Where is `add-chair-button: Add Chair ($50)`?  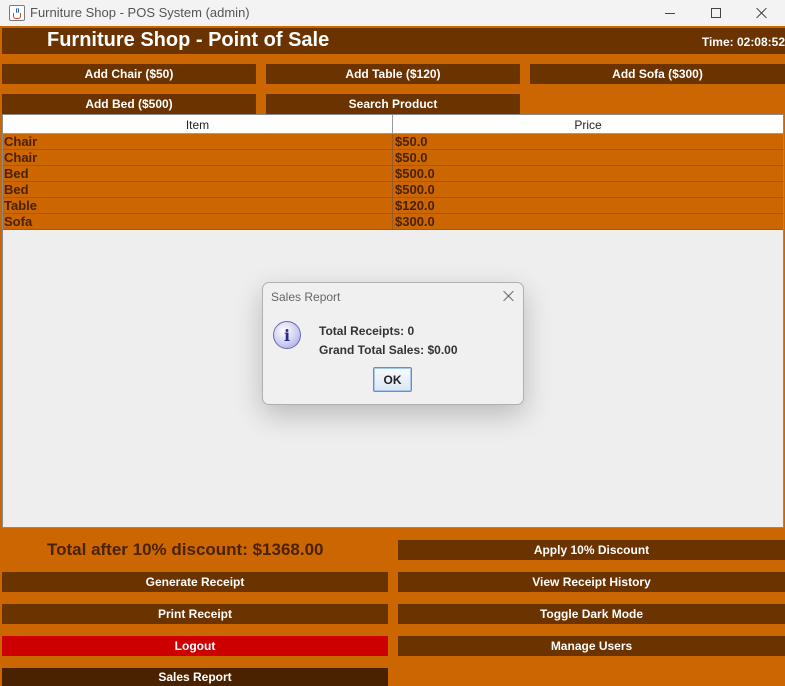 add-chair-button: Add Chair ($50) is located at coordinates (129, 74).